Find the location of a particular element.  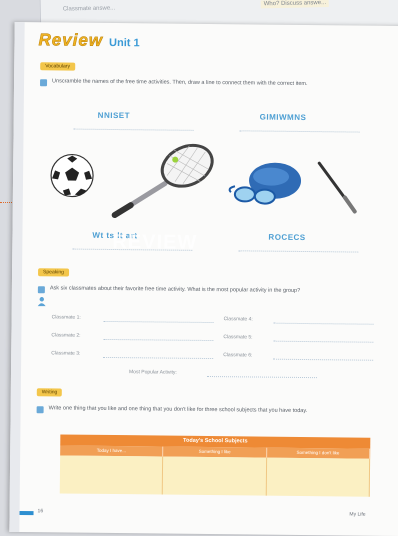

stick-icon is located at coordinates (337, 187).